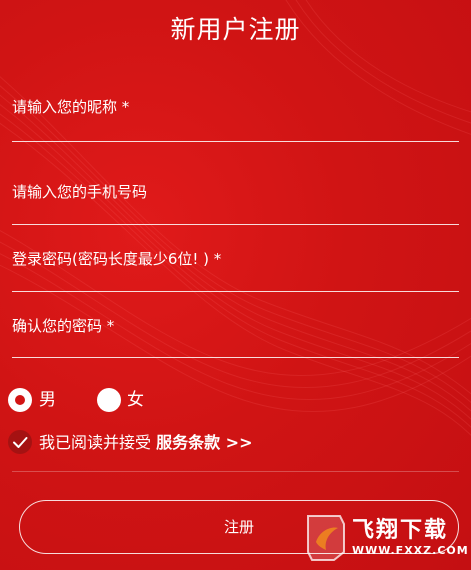 Image resolution: width=471 pixels, height=570 pixels. I want to click on agreement-row: 我已阅读并接受 服务条款 >>, so click(188, 443).